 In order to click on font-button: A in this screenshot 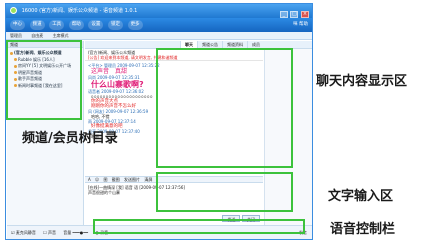, I will do `click(89, 179)`.